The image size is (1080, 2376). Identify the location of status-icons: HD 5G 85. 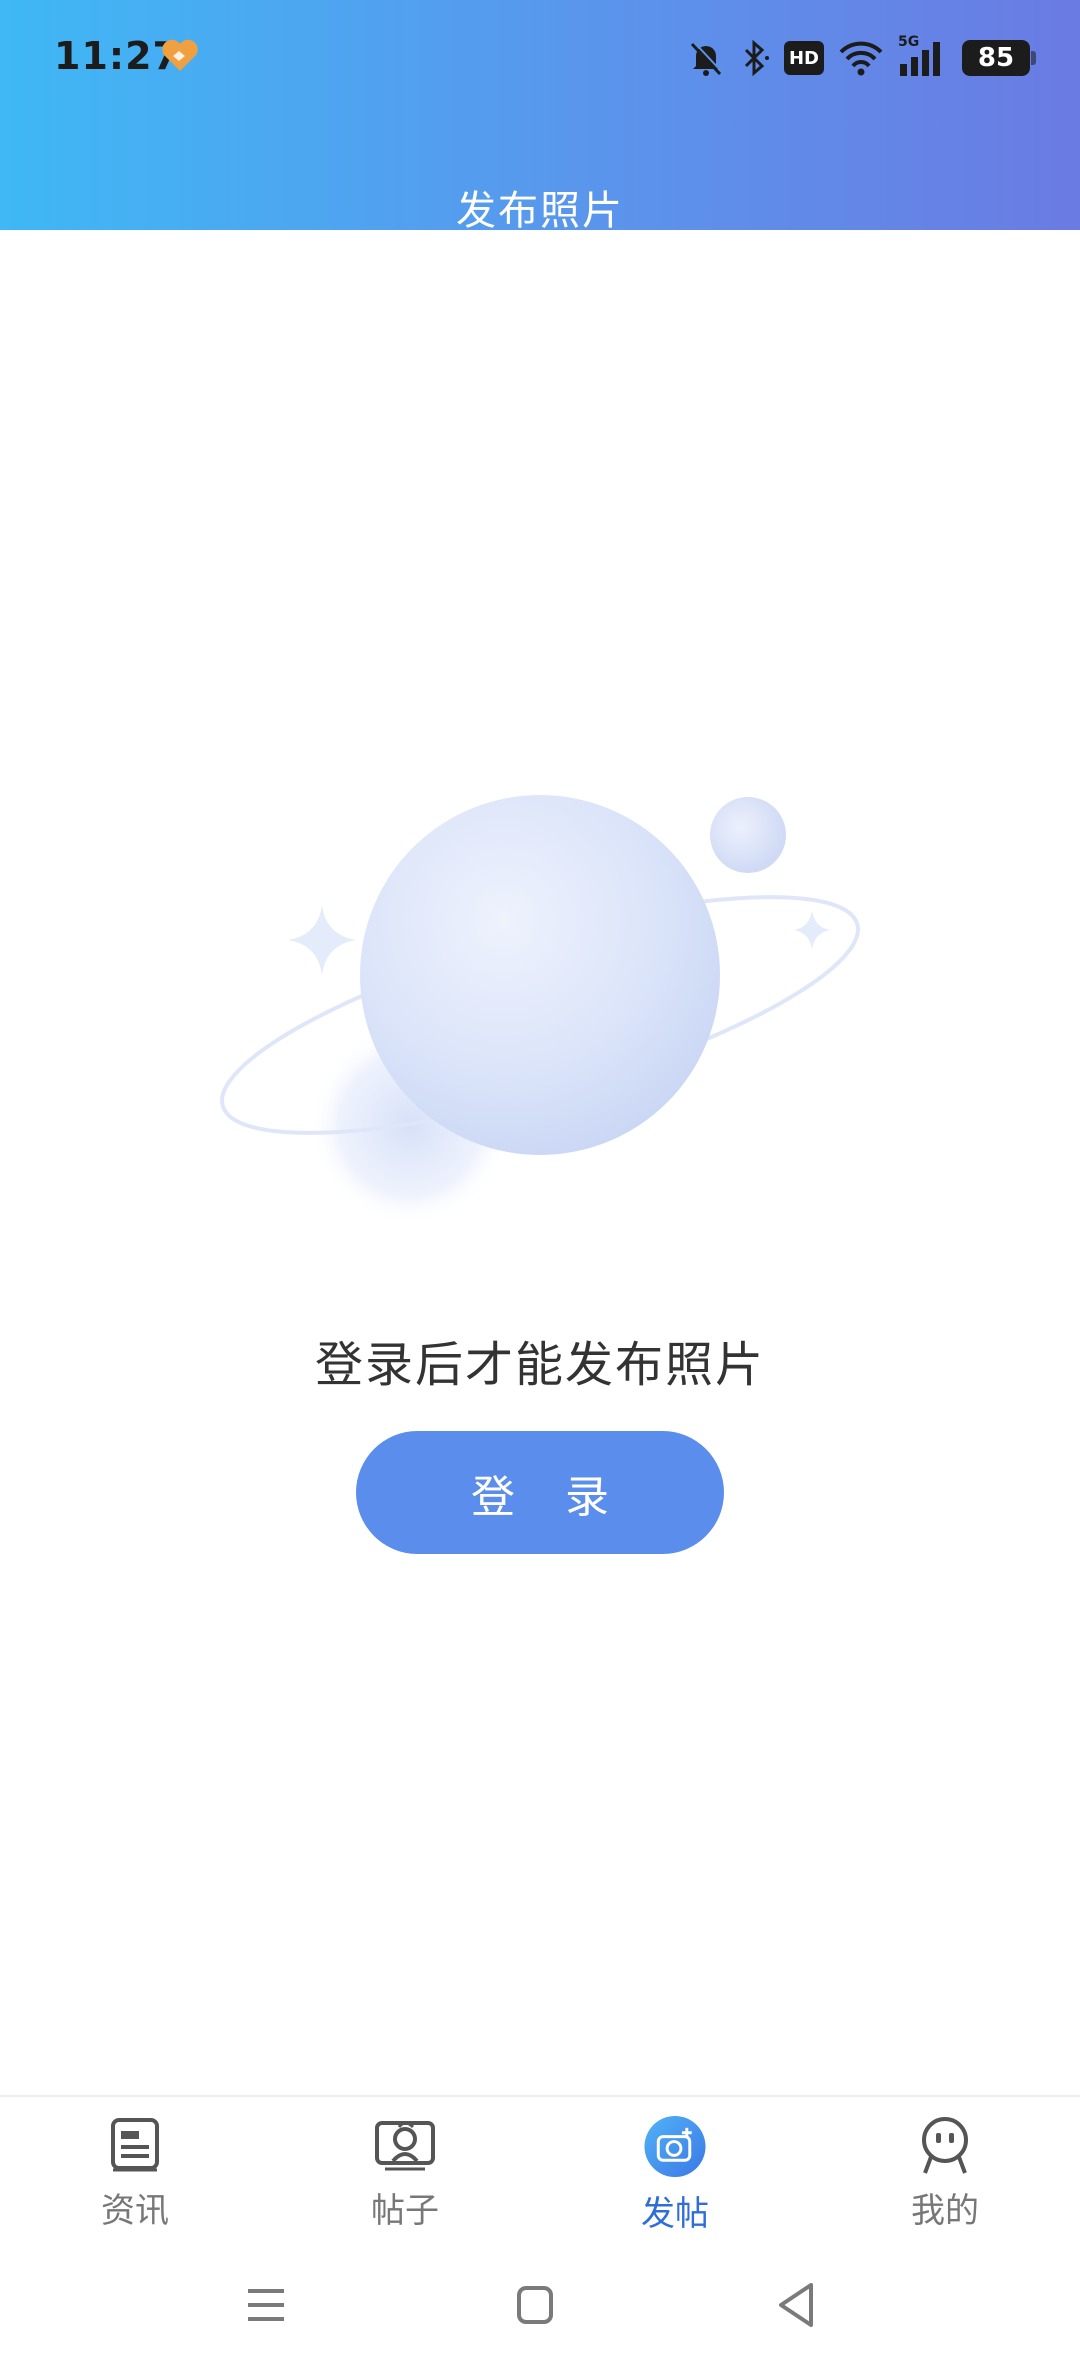
(861, 58).